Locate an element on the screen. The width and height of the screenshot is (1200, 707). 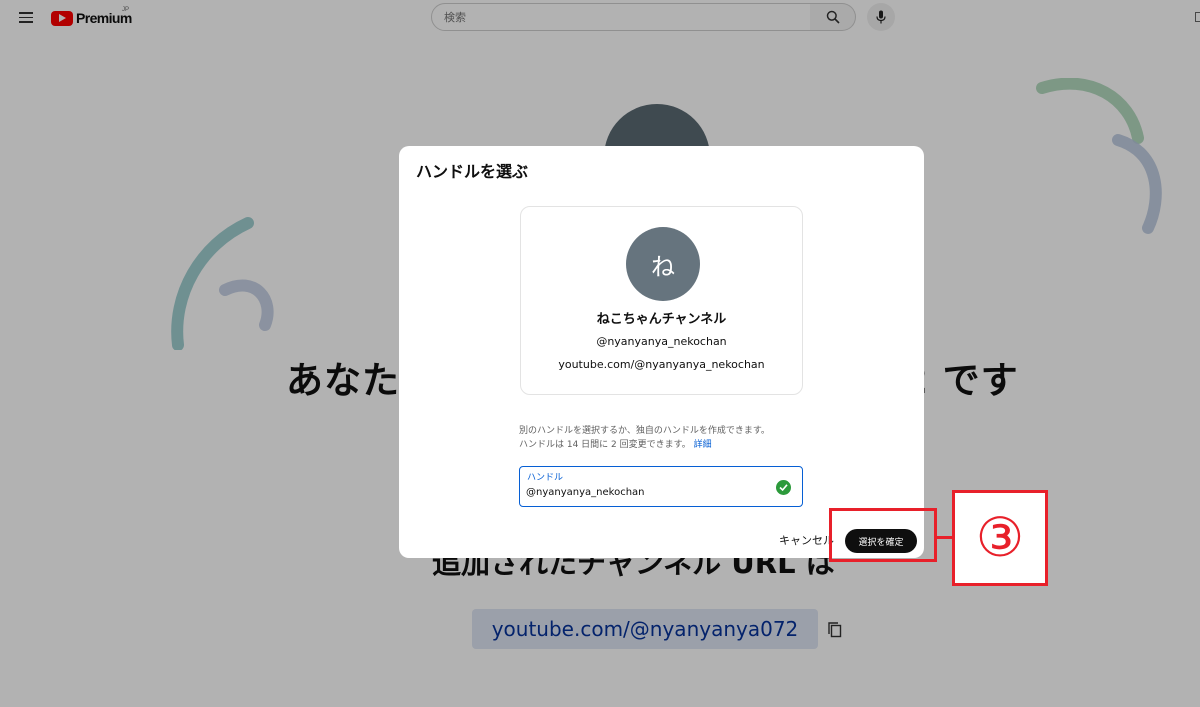
channel-name: ねこちゃんチャンネル is located at coordinates (661, 319).